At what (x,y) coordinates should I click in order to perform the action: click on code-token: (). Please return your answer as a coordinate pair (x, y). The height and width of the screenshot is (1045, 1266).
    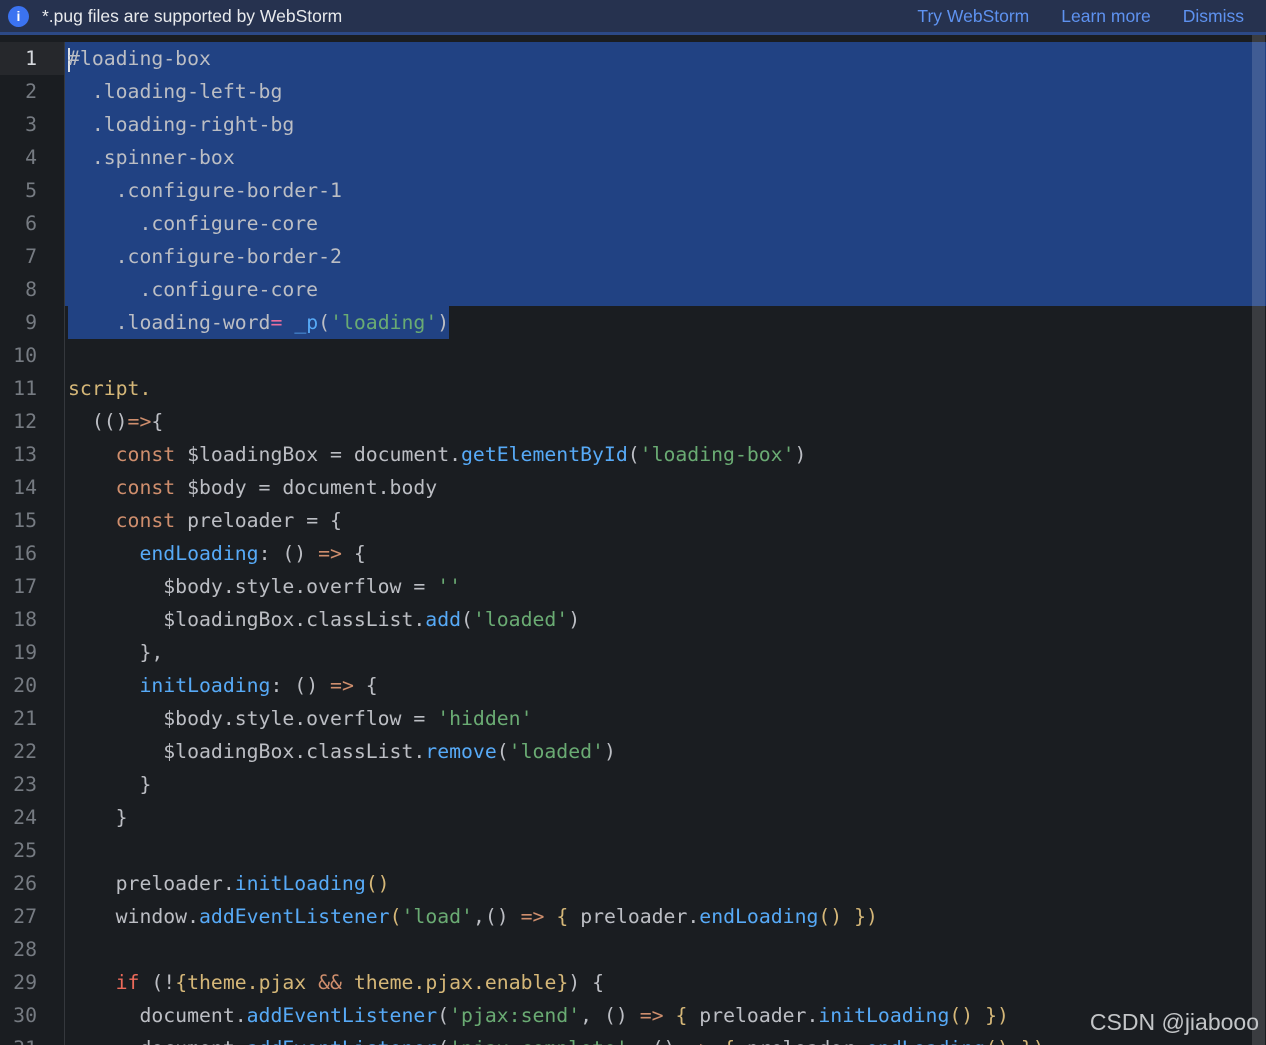
    Looking at the image, I should click on (830, 916).